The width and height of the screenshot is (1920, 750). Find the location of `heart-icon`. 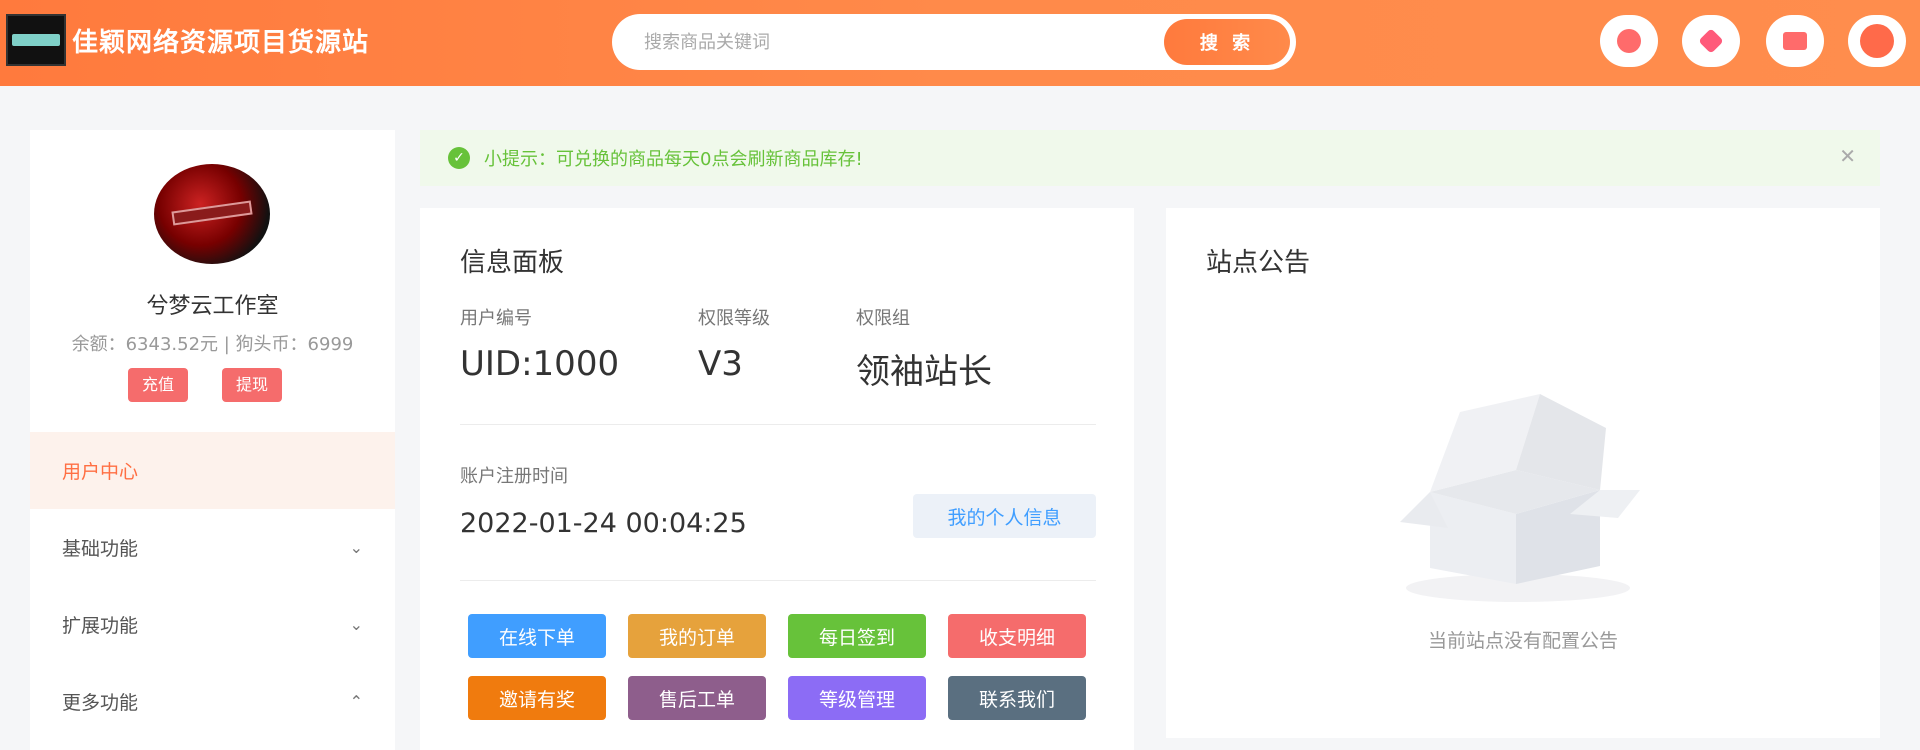

heart-icon is located at coordinates (1711, 41).